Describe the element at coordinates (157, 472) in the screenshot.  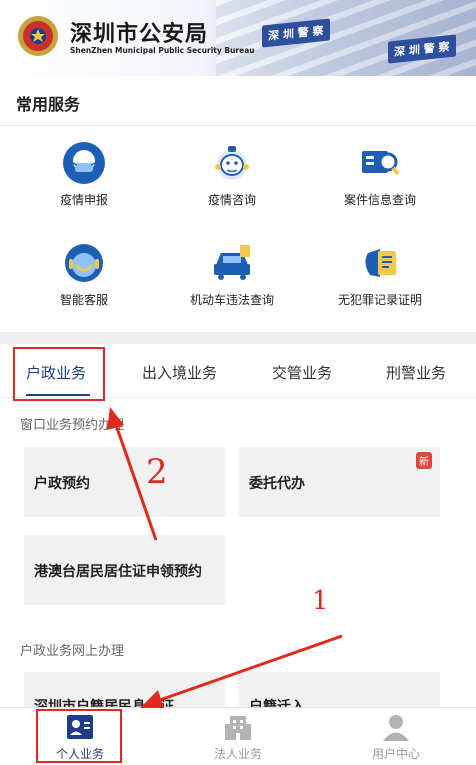
I see `annotation-number-2: 2` at that location.